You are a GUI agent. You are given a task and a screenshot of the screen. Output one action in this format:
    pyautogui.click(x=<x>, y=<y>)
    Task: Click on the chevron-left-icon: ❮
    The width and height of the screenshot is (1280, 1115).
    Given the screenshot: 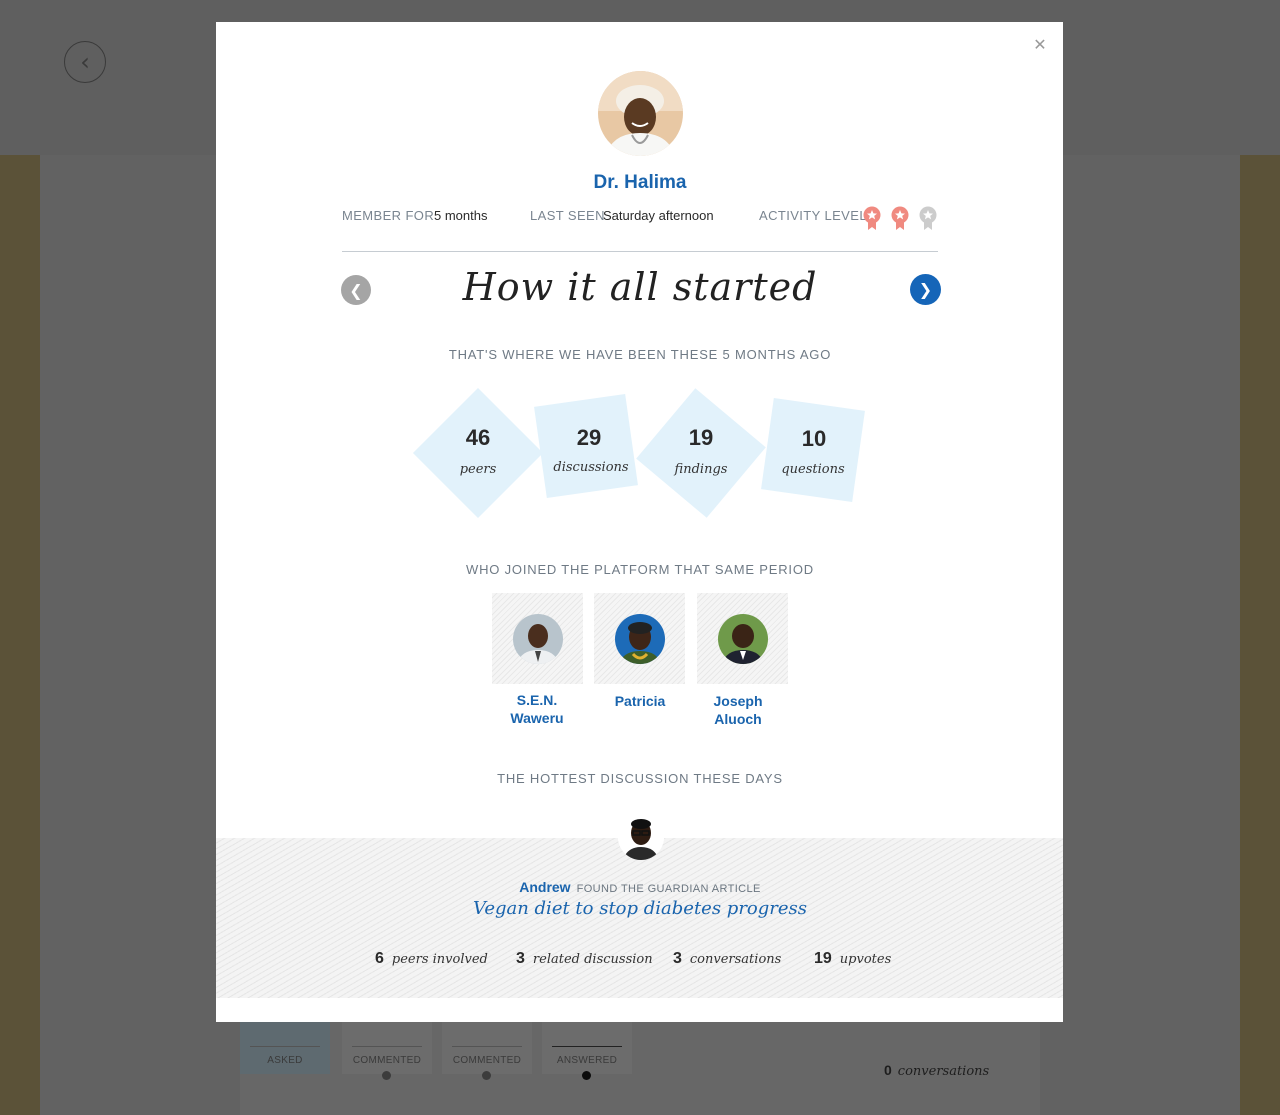 What is the action you would take?
    pyautogui.click(x=356, y=290)
    